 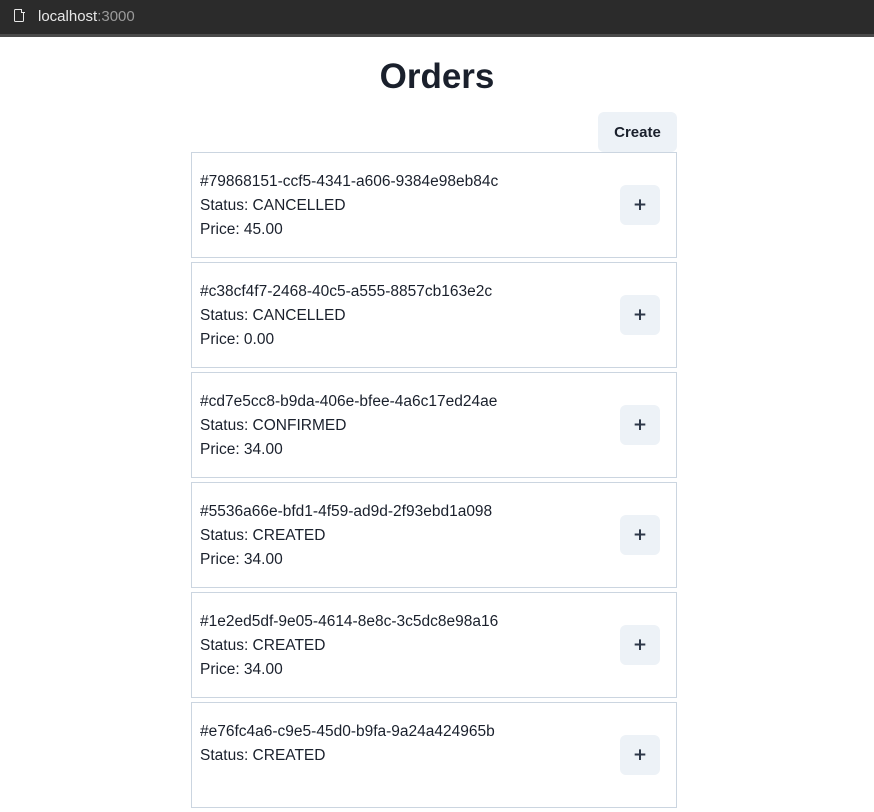 I want to click on order-id: #79868151-ccf5-4341-a606-9384e98eb84c, so click(x=349, y=181).